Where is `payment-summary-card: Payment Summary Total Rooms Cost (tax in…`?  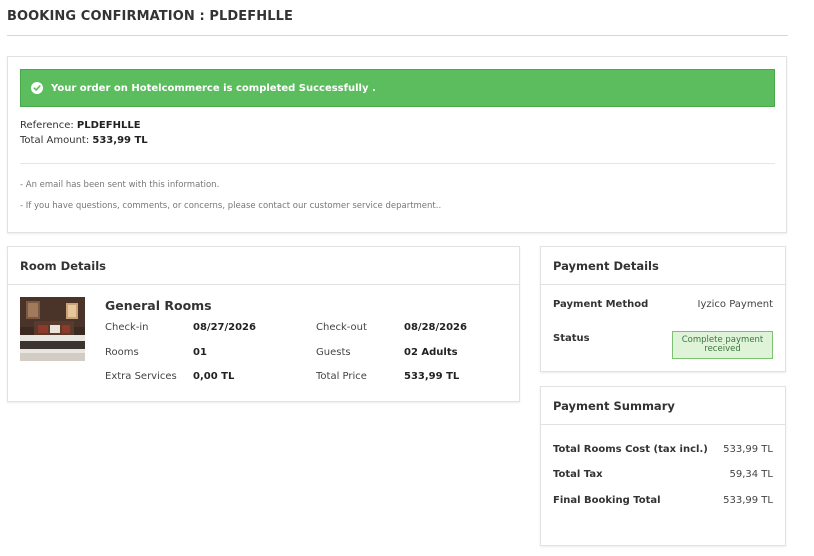
payment-summary-card: Payment Summary Total Rooms Cost (tax in… is located at coordinates (663, 466).